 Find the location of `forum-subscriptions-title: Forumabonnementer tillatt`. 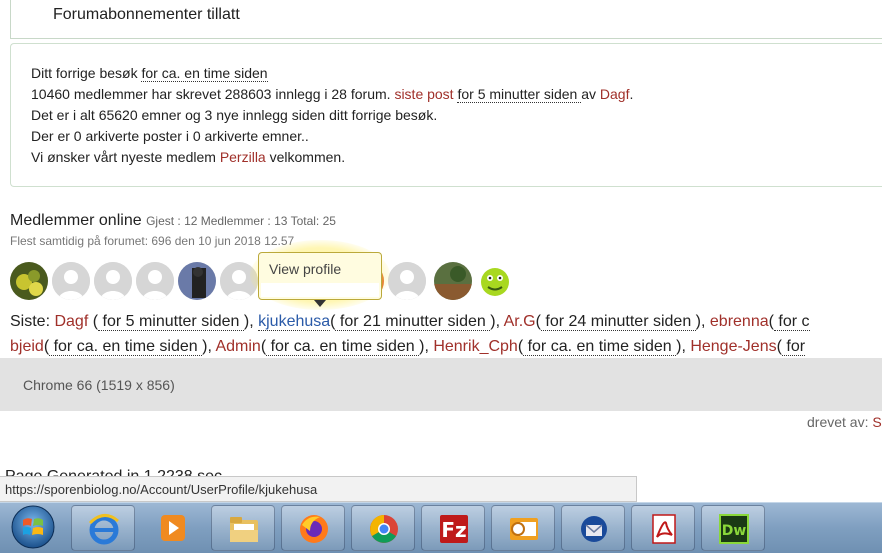

forum-subscriptions-title: Forumabonnementer tillatt is located at coordinates (146, 14).